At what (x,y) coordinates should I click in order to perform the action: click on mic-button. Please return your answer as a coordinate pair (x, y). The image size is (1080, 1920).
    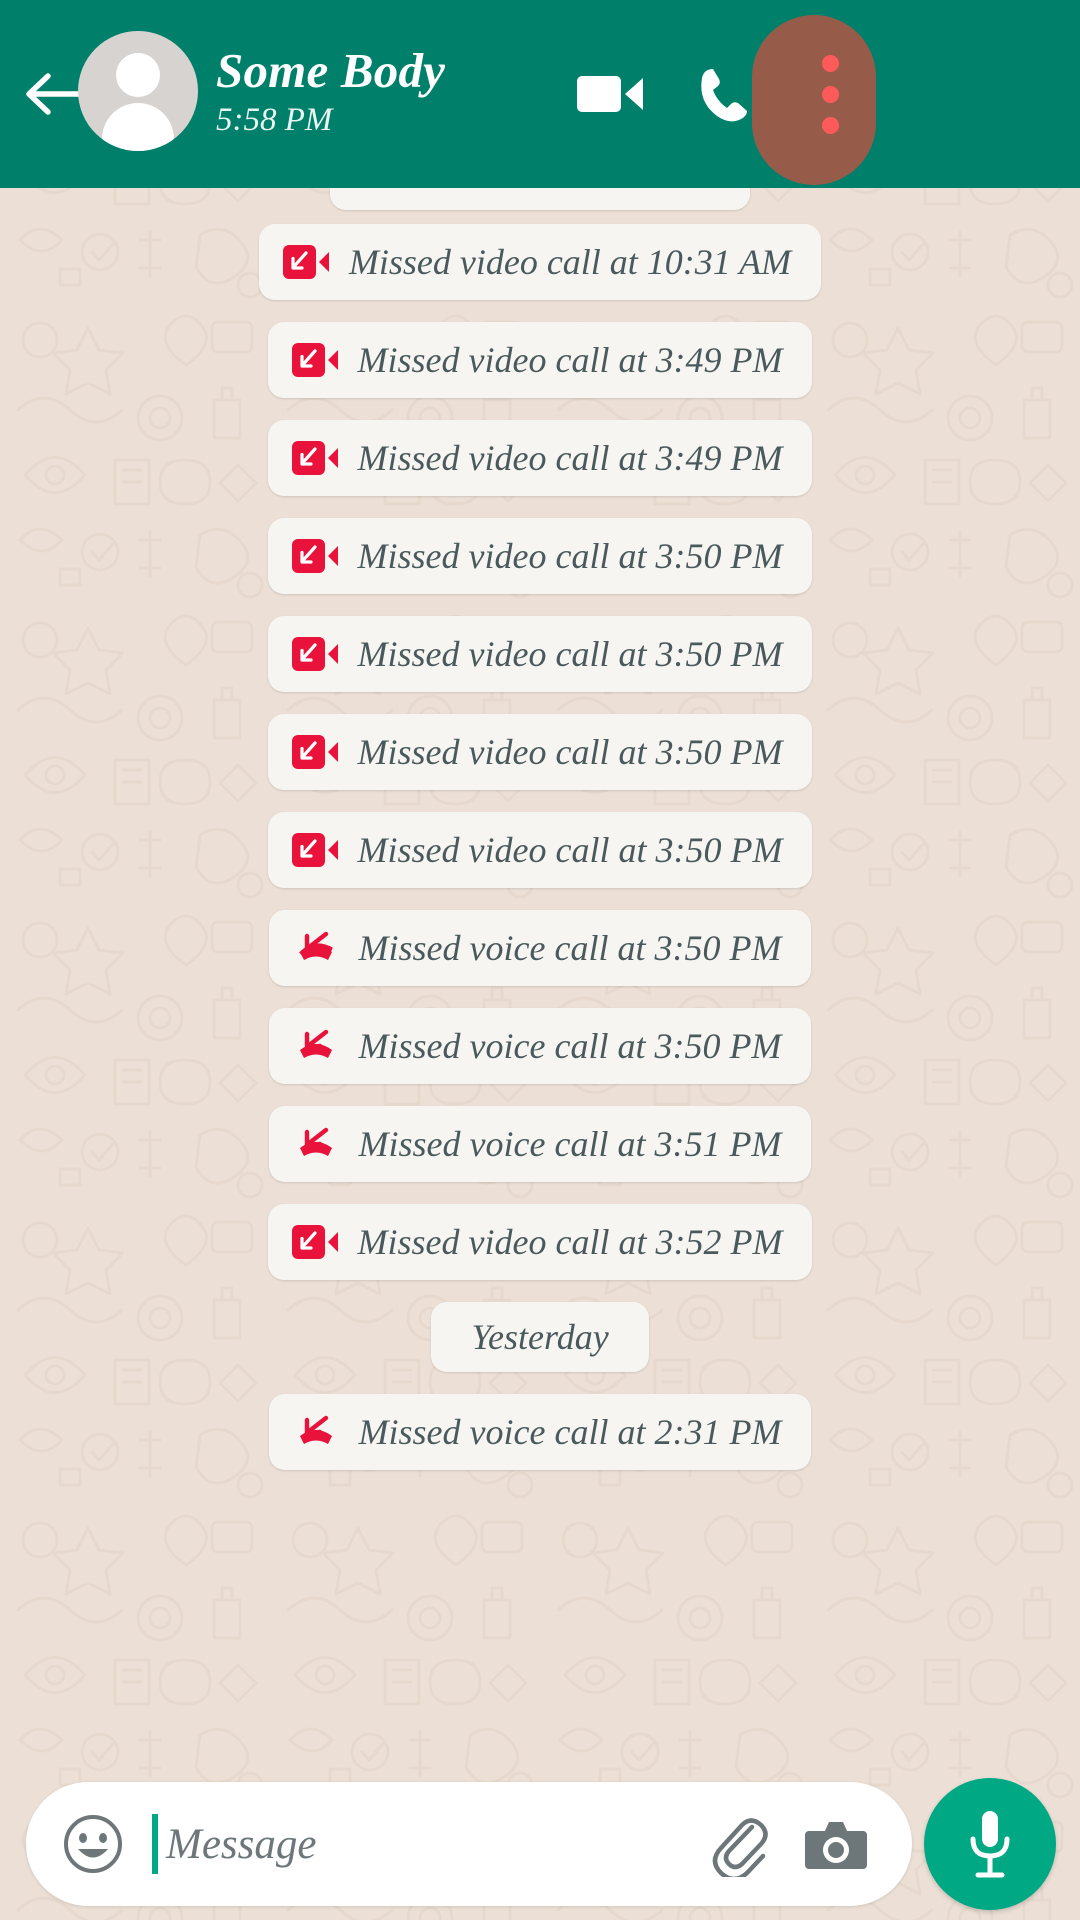
    Looking at the image, I should click on (990, 1844).